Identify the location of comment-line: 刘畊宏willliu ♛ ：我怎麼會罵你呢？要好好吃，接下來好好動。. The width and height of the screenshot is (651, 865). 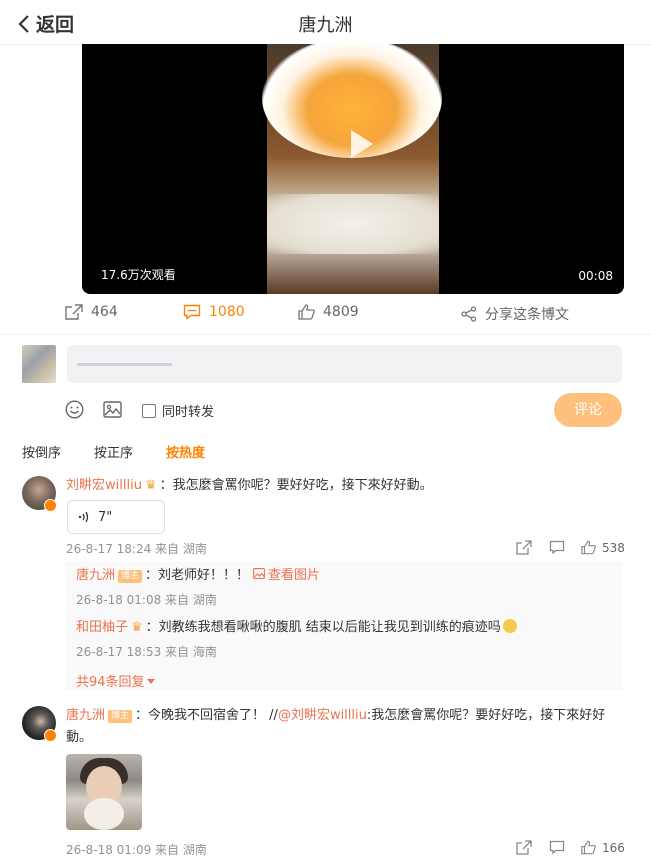
(249, 486).